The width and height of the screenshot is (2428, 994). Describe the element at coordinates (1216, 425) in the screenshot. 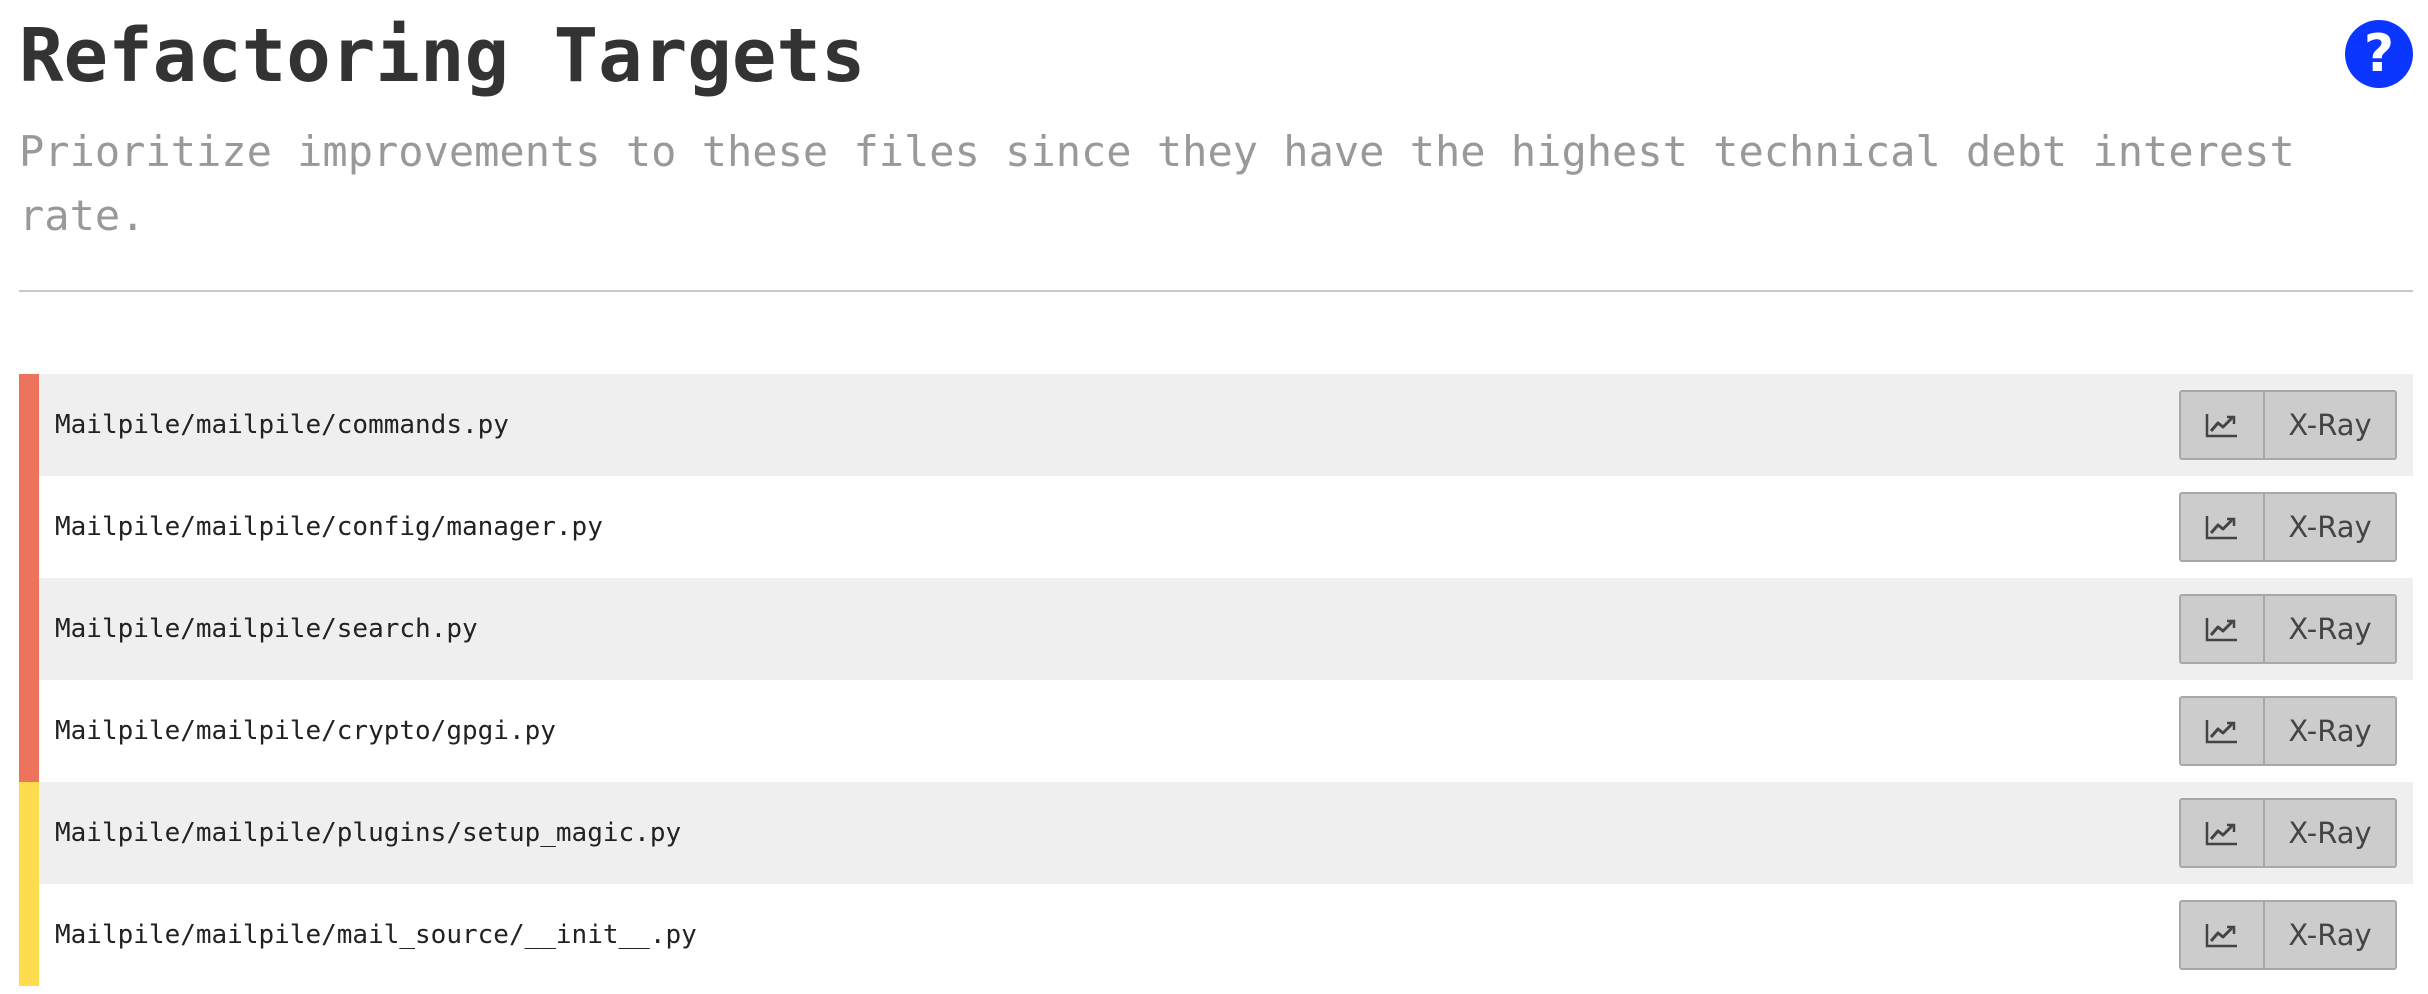

I see `target-row: Mailpile/mailpile/commands.py X-Ray` at that location.